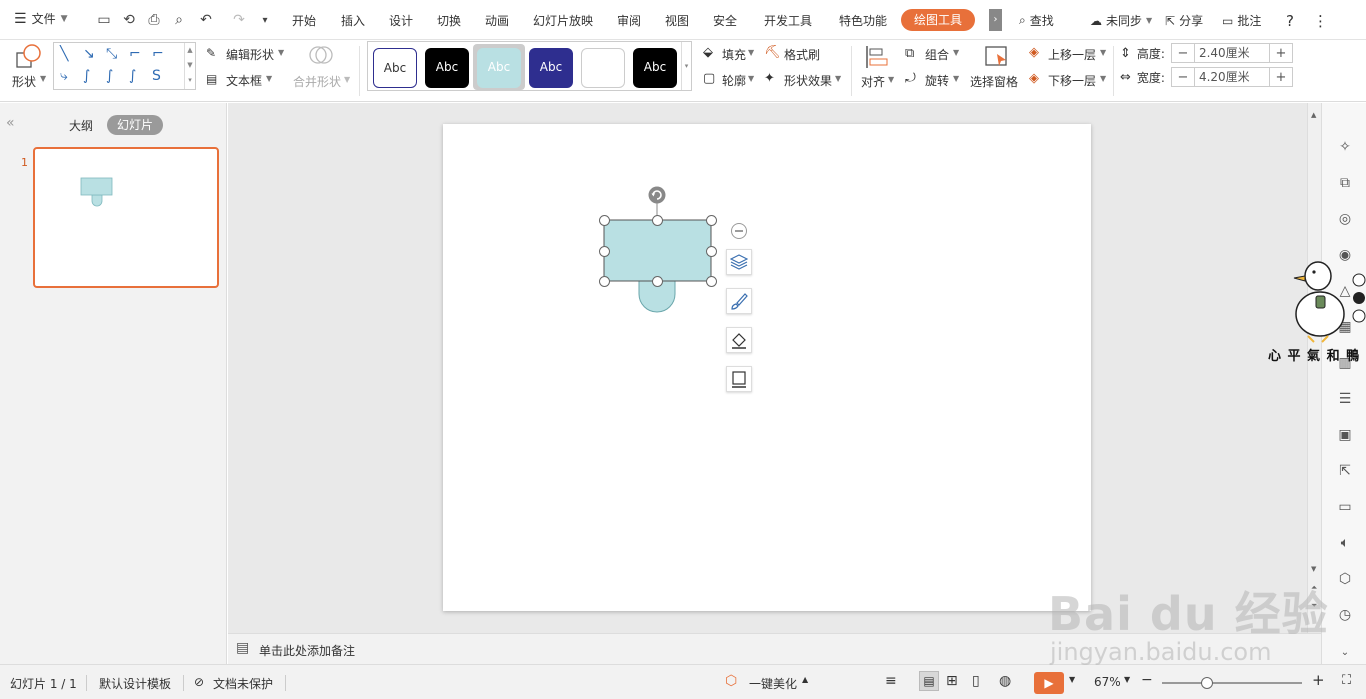  Describe the element at coordinates (1072, 54) in the screenshot. I see `bring-forward-button: 上移一层` at that location.